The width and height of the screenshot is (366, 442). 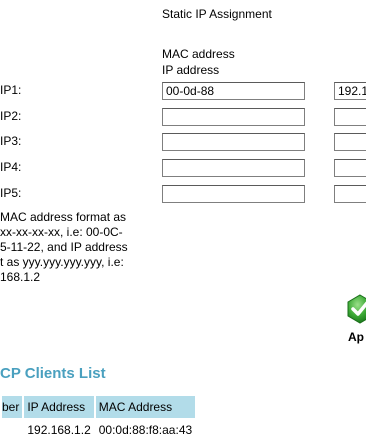 I want to click on ip5-ip-field, so click(x=350, y=194).